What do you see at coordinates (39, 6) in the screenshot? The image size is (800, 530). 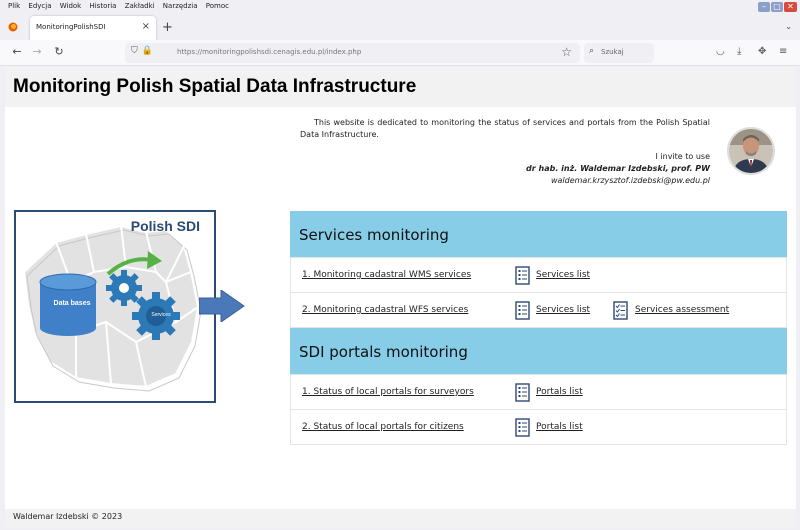 I see `menu-edit: Edycja` at bounding box center [39, 6].